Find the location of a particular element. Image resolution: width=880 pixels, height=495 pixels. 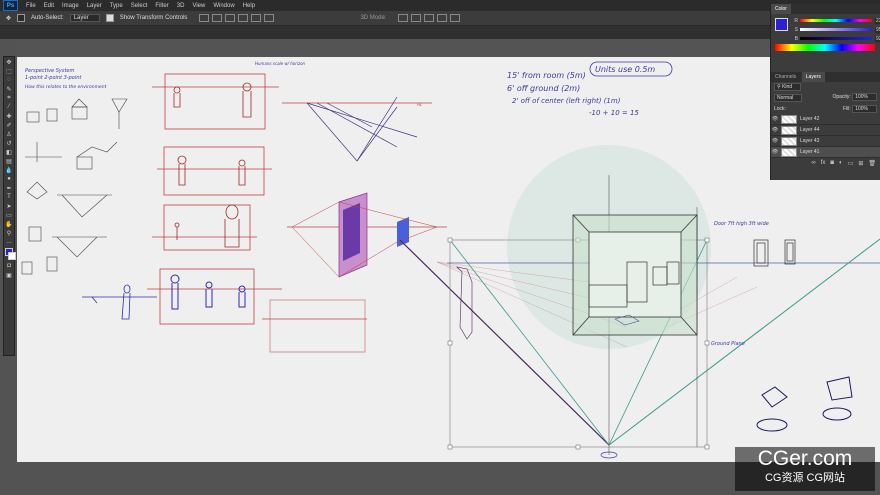

folder-icon: ▭ is located at coordinates (851, 163).